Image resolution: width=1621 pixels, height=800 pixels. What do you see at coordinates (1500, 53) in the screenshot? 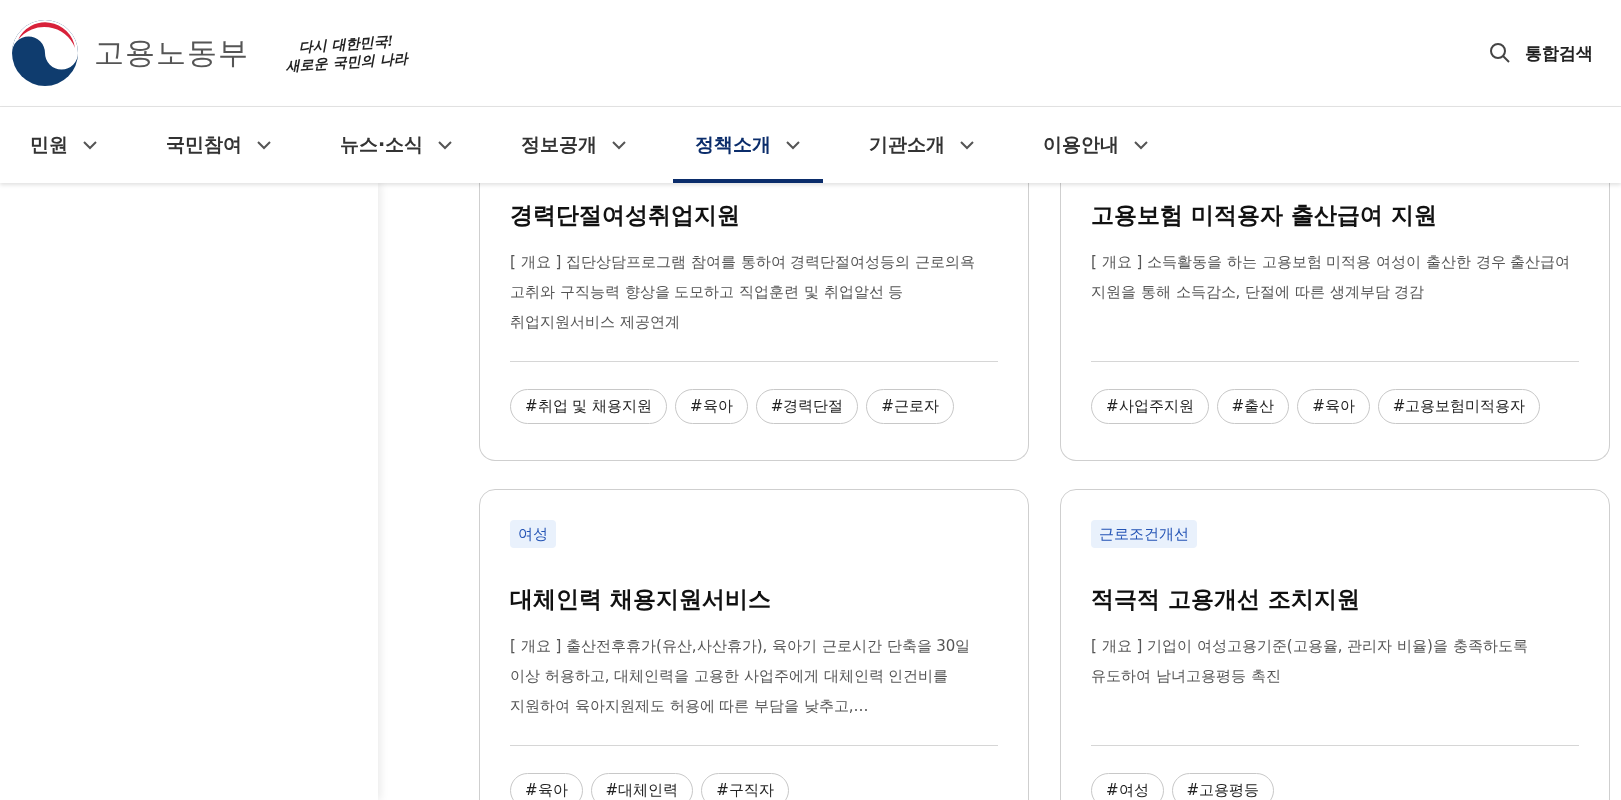
I see `search-icon` at bounding box center [1500, 53].